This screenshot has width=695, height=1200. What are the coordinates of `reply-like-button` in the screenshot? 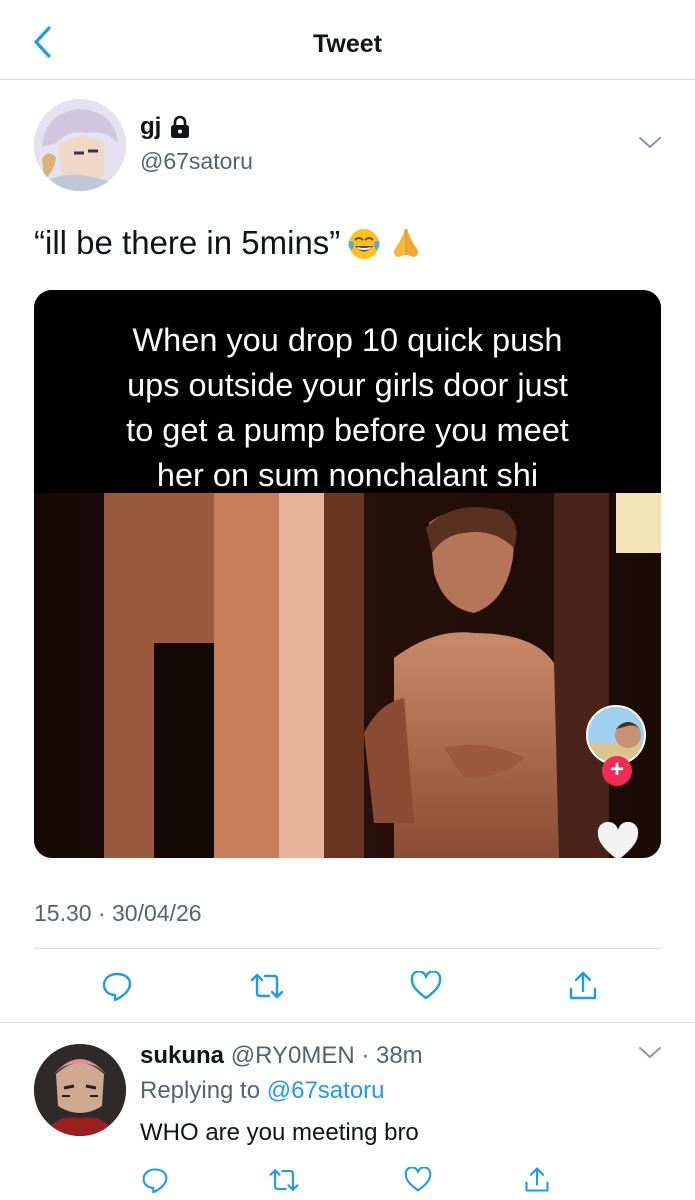 It's located at (418, 1180).